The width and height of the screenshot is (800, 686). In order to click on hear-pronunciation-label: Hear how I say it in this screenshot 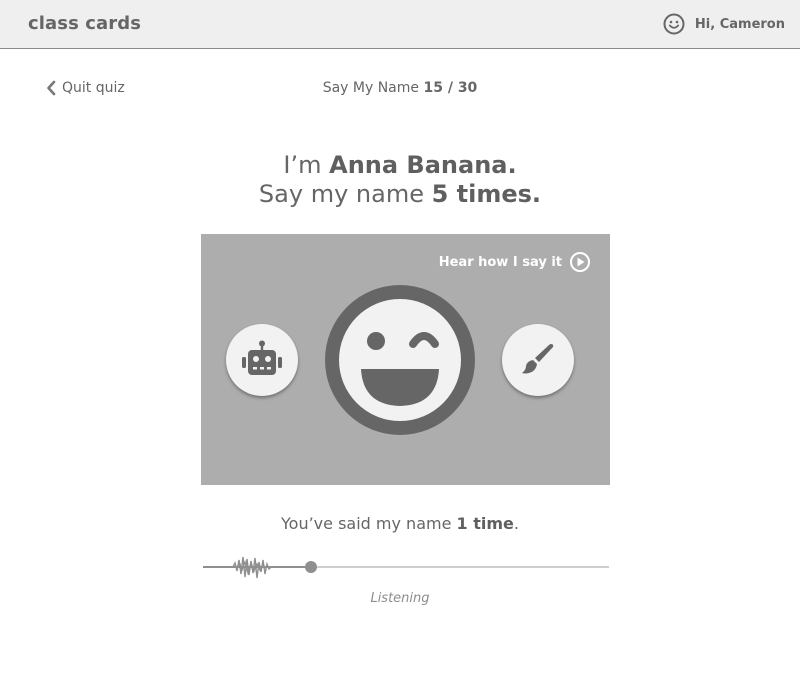, I will do `click(500, 262)`.